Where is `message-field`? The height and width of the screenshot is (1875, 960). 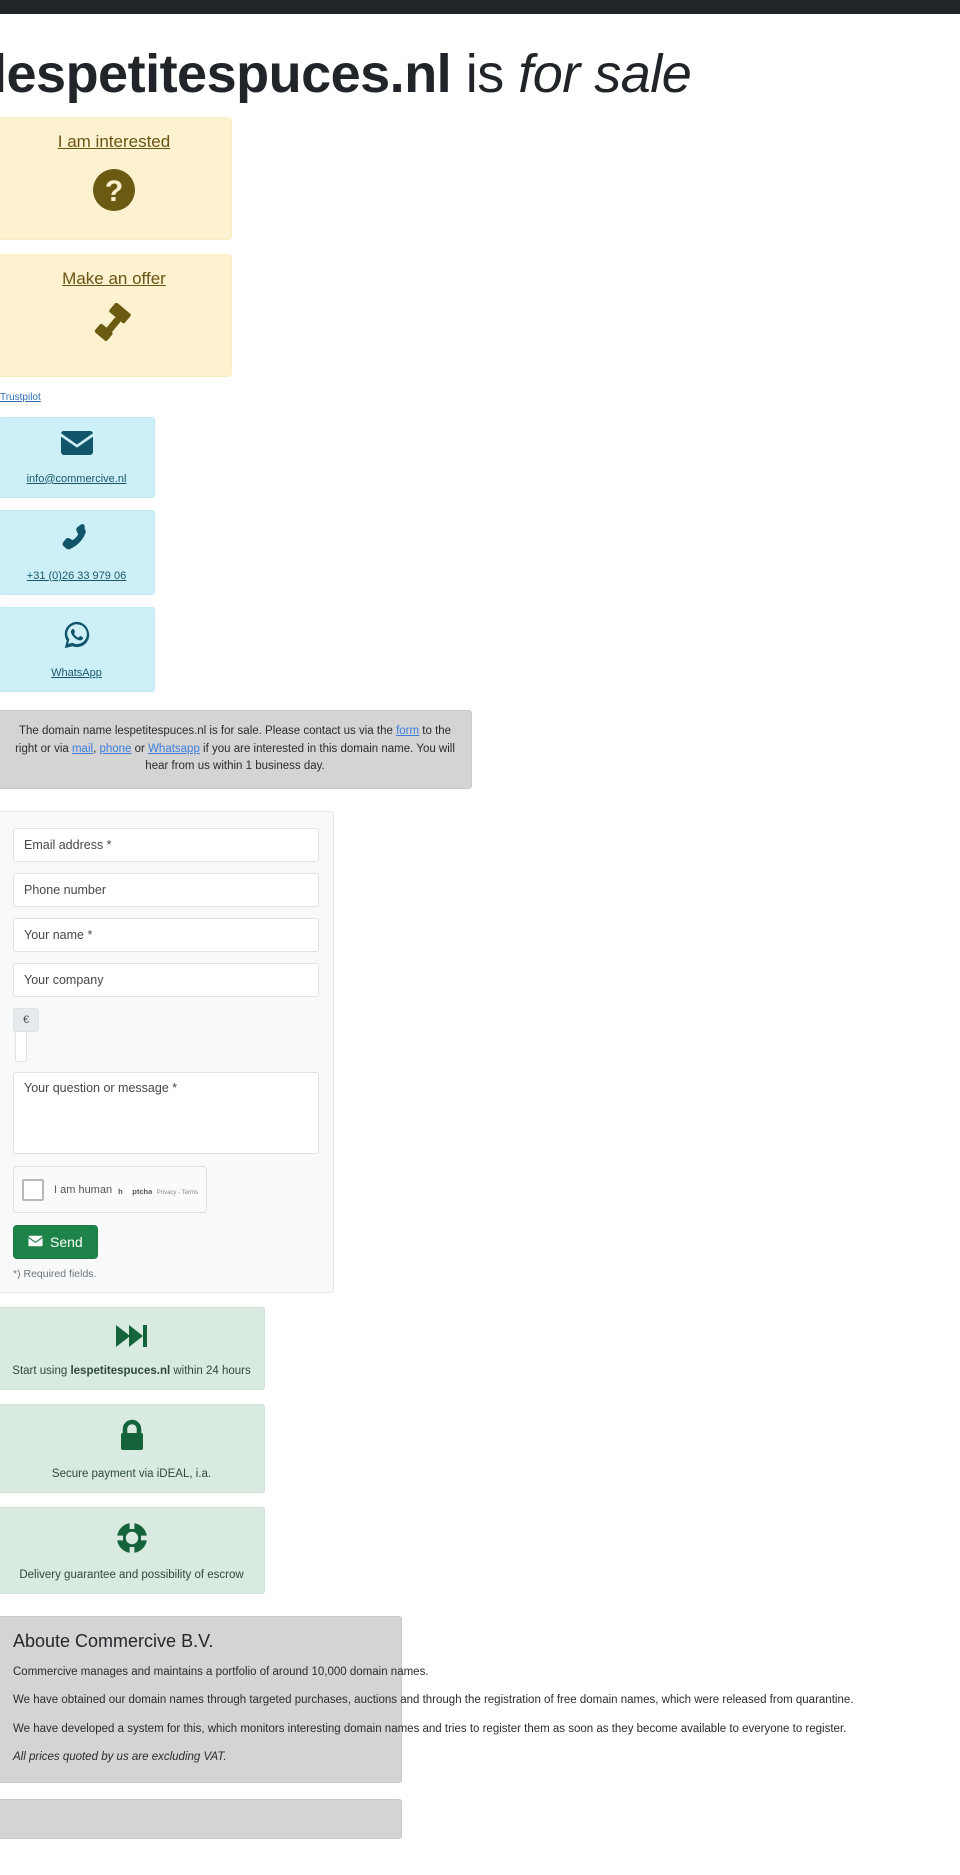
message-field is located at coordinates (166, 1113).